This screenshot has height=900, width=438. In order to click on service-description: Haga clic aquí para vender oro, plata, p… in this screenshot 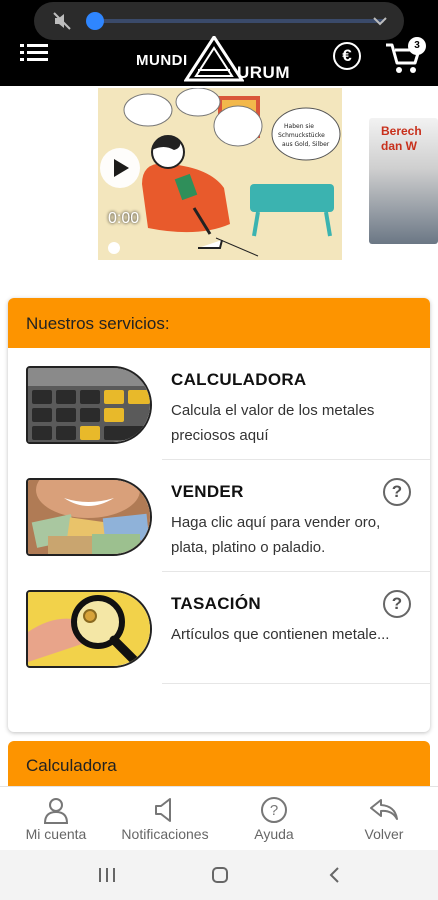, I will do `click(276, 535)`.